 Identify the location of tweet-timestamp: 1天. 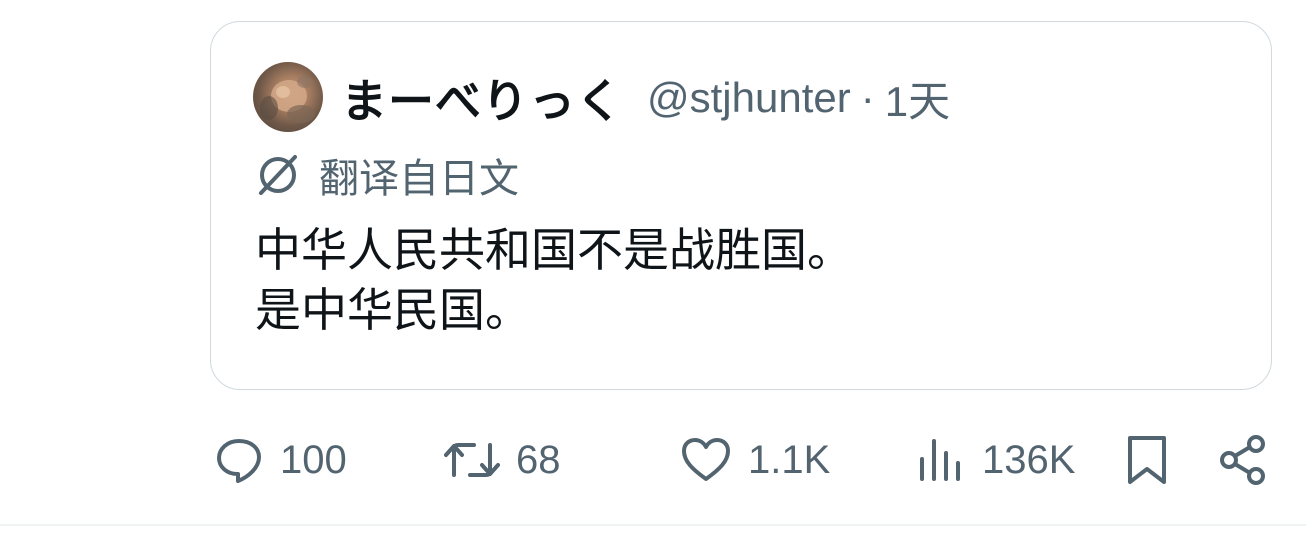
(917, 98).